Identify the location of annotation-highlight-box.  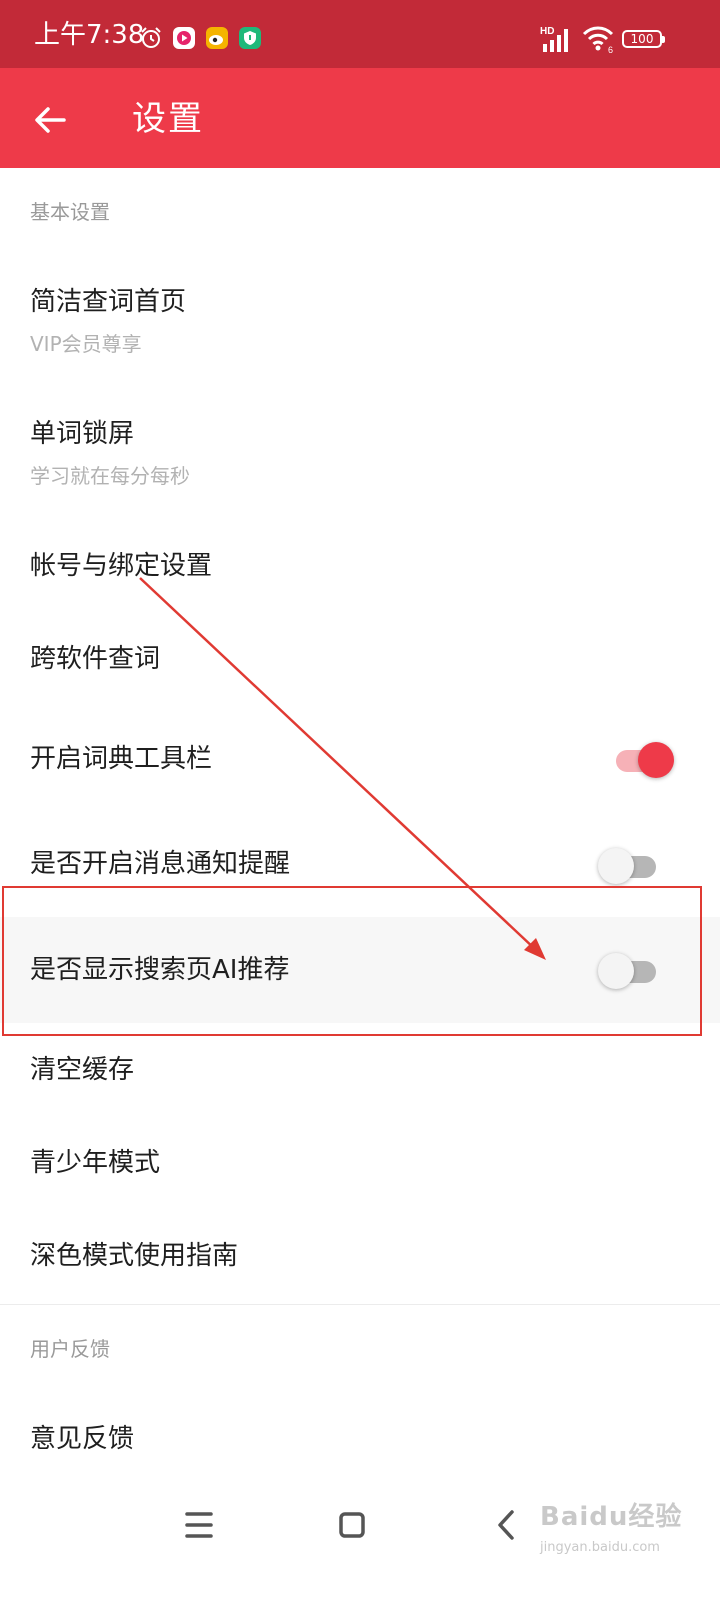
(352, 961).